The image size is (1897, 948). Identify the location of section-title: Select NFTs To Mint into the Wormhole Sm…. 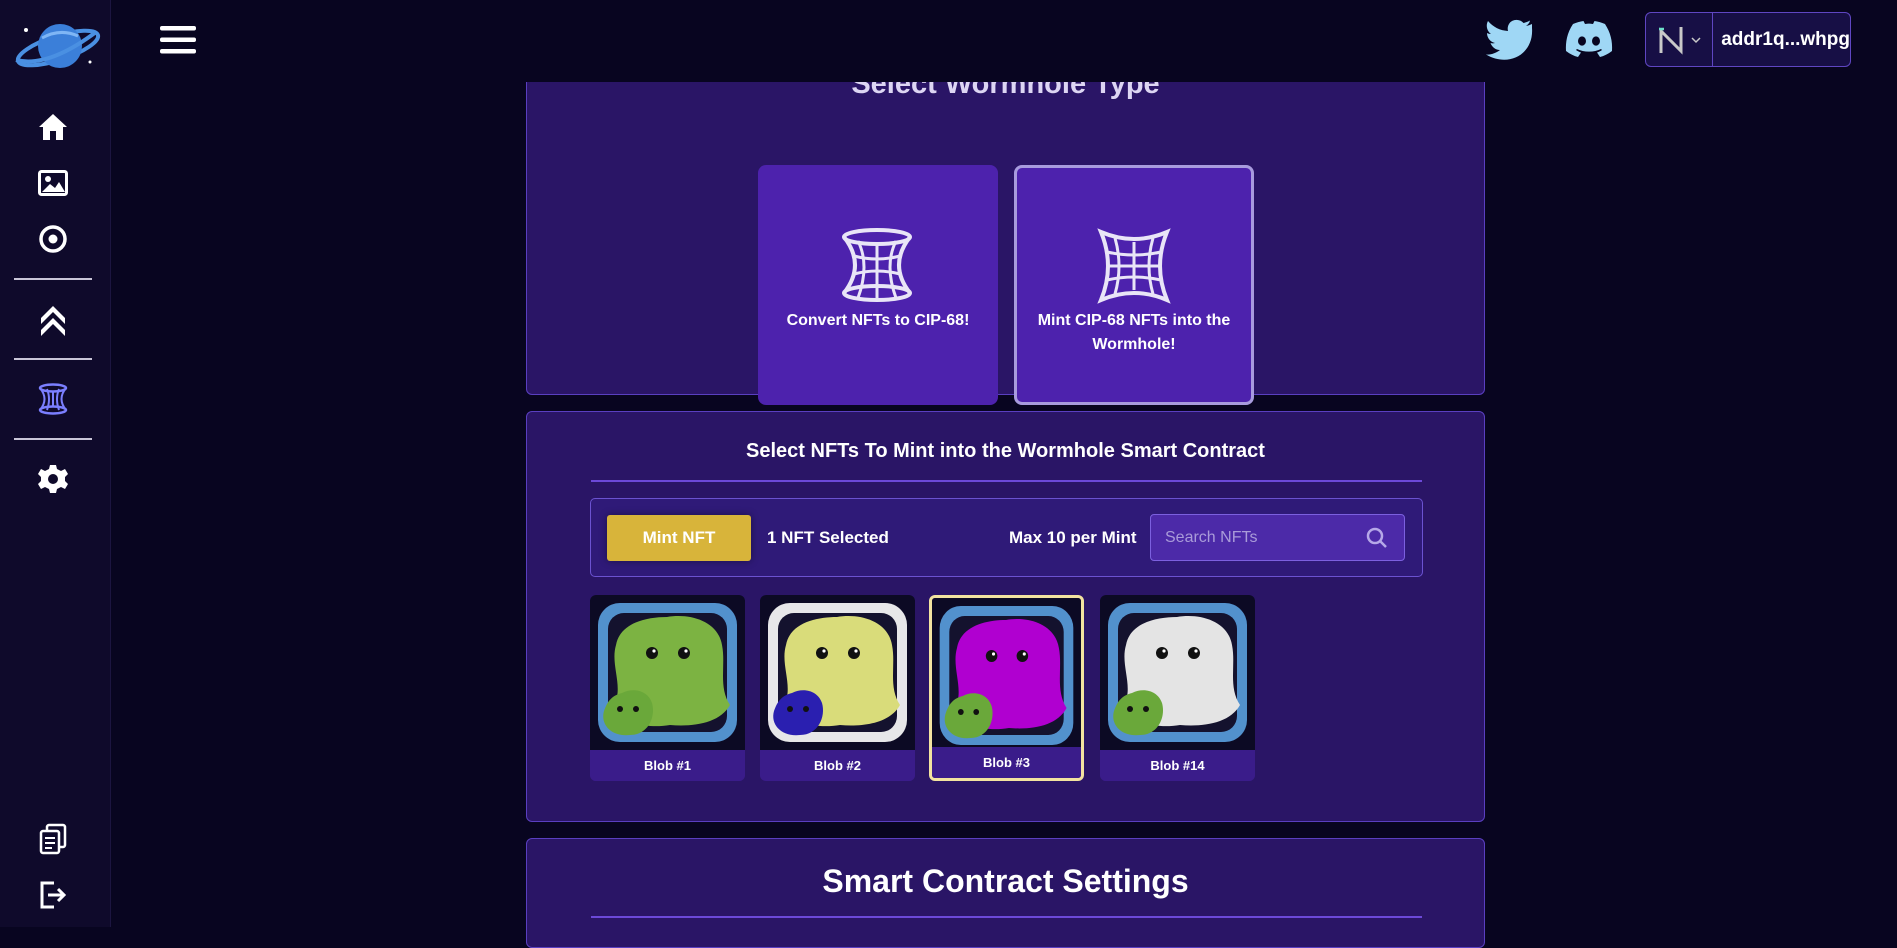
(1005, 451).